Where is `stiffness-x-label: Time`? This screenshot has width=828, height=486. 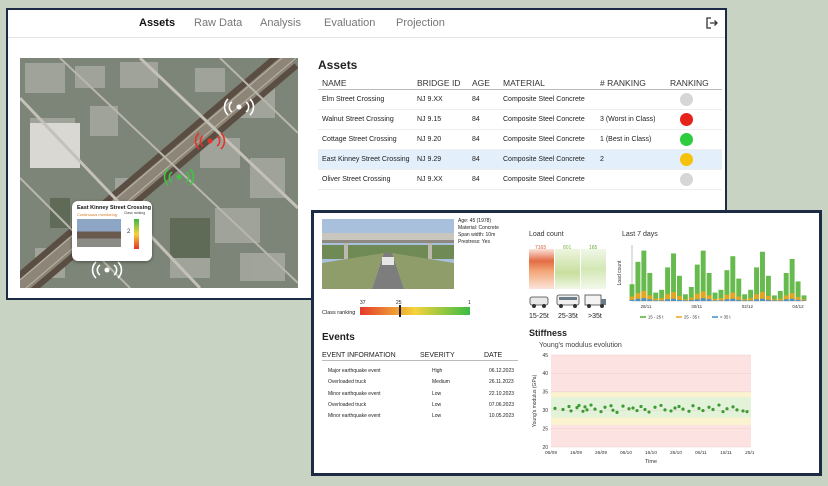 stiffness-x-label: Time is located at coordinates (651, 462).